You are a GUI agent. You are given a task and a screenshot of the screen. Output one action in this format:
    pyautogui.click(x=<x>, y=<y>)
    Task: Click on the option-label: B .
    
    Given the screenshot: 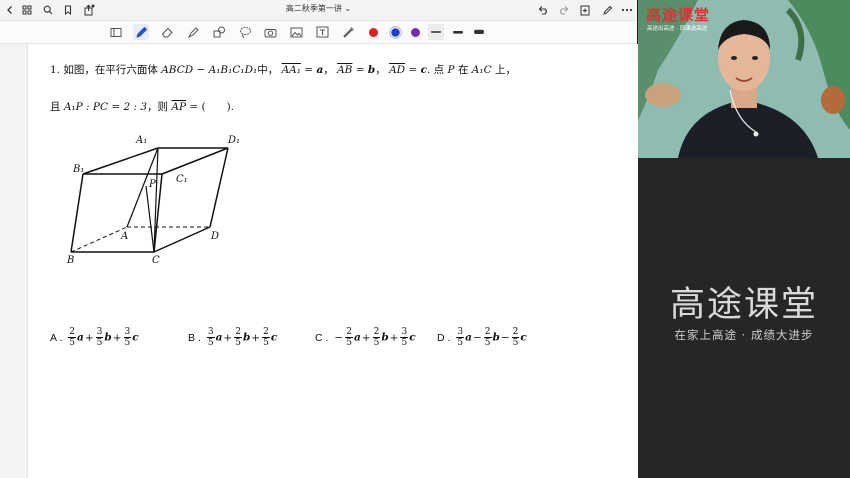 What is the action you would take?
    pyautogui.click(x=194, y=337)
    